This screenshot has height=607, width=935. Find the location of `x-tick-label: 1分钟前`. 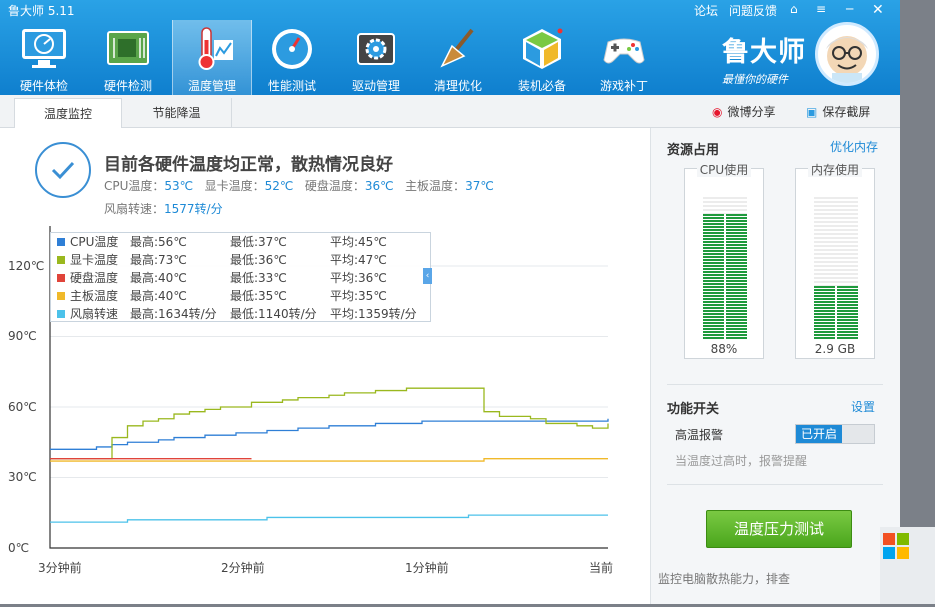

x-tick-label: 1分钟前 is located at coordinates (427, 568).